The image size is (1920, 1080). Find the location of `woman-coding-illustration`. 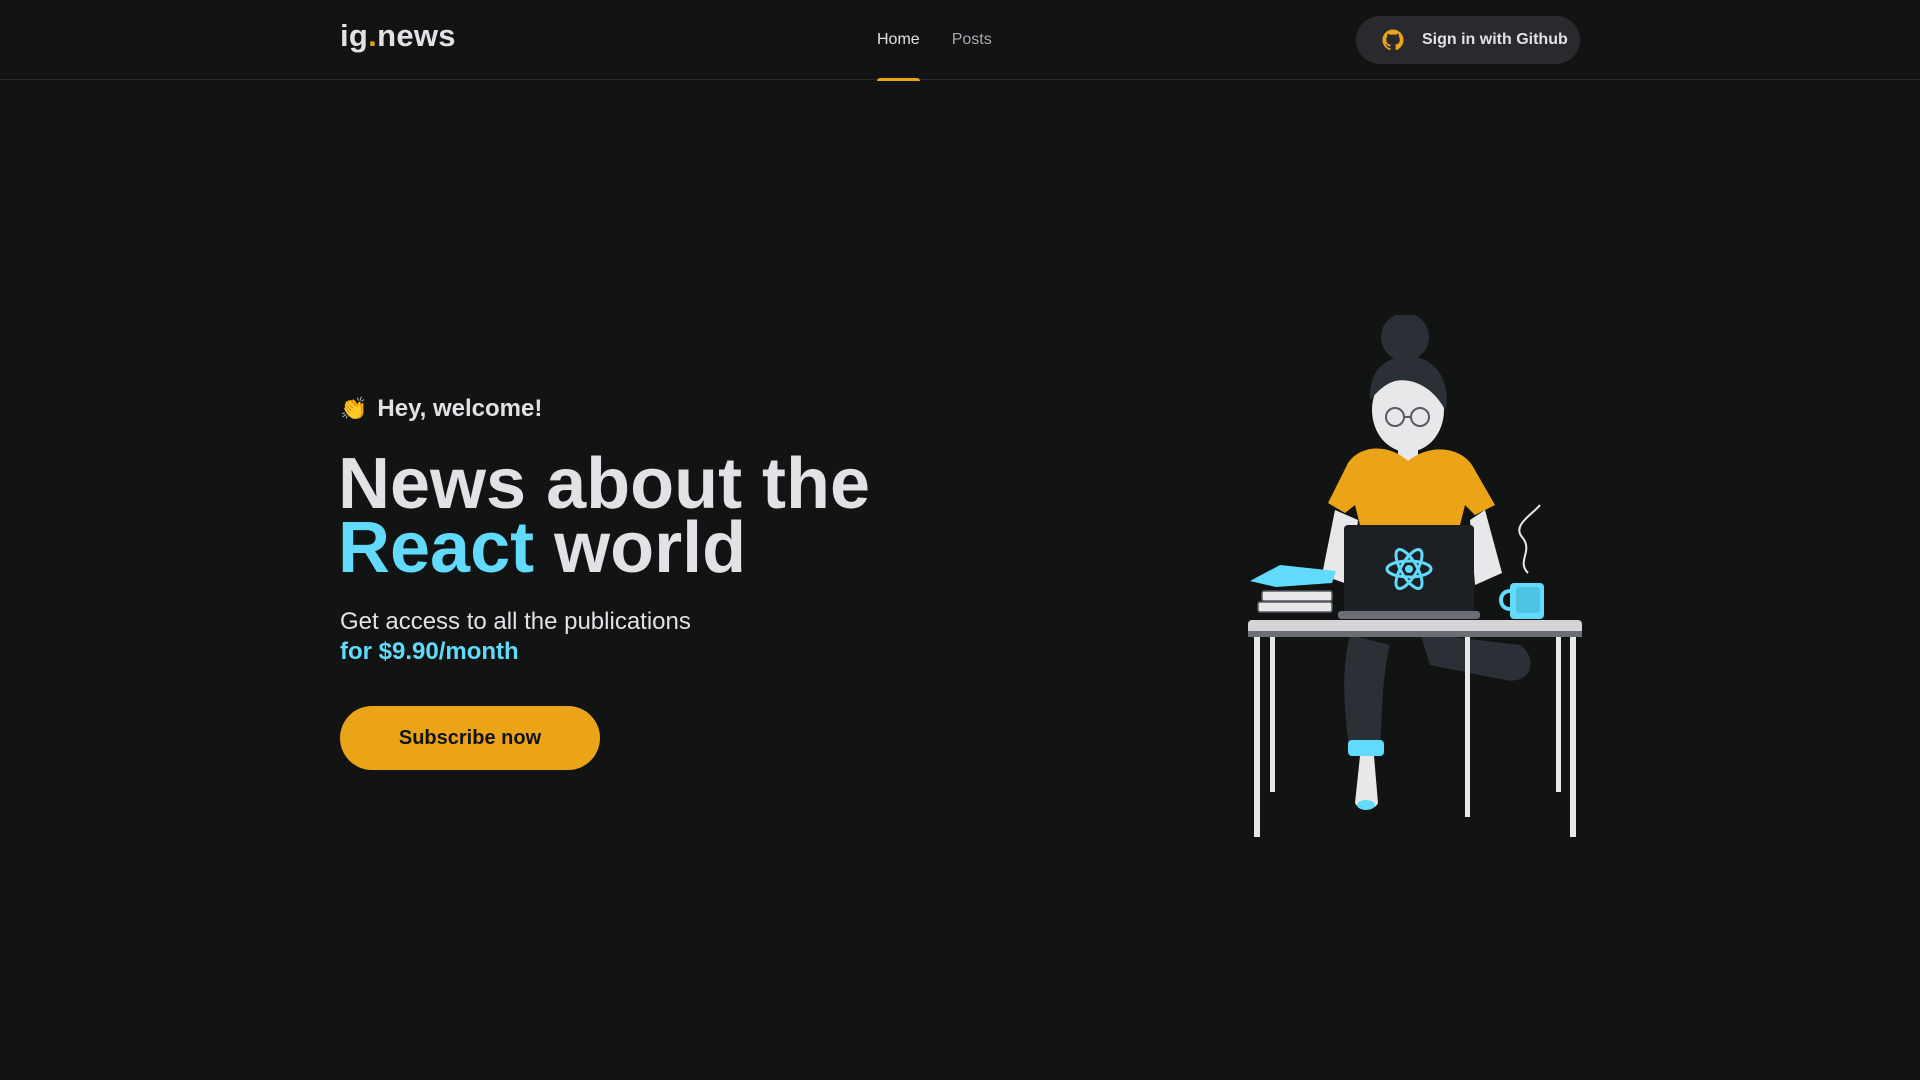

woman-coding-illustration is located at coordinates (1415, 576).